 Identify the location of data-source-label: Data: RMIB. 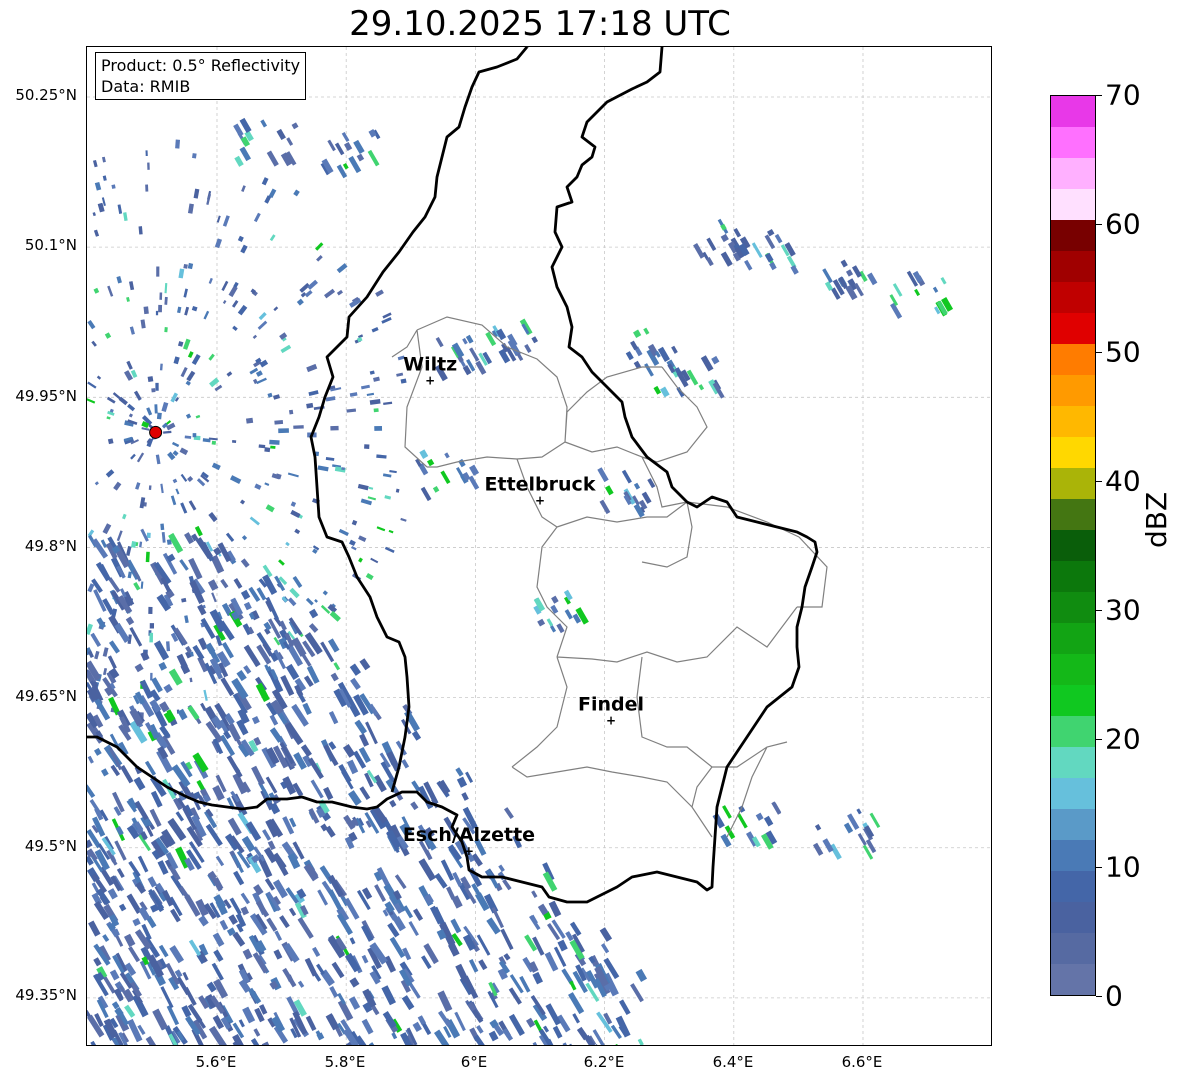
(146, 86).